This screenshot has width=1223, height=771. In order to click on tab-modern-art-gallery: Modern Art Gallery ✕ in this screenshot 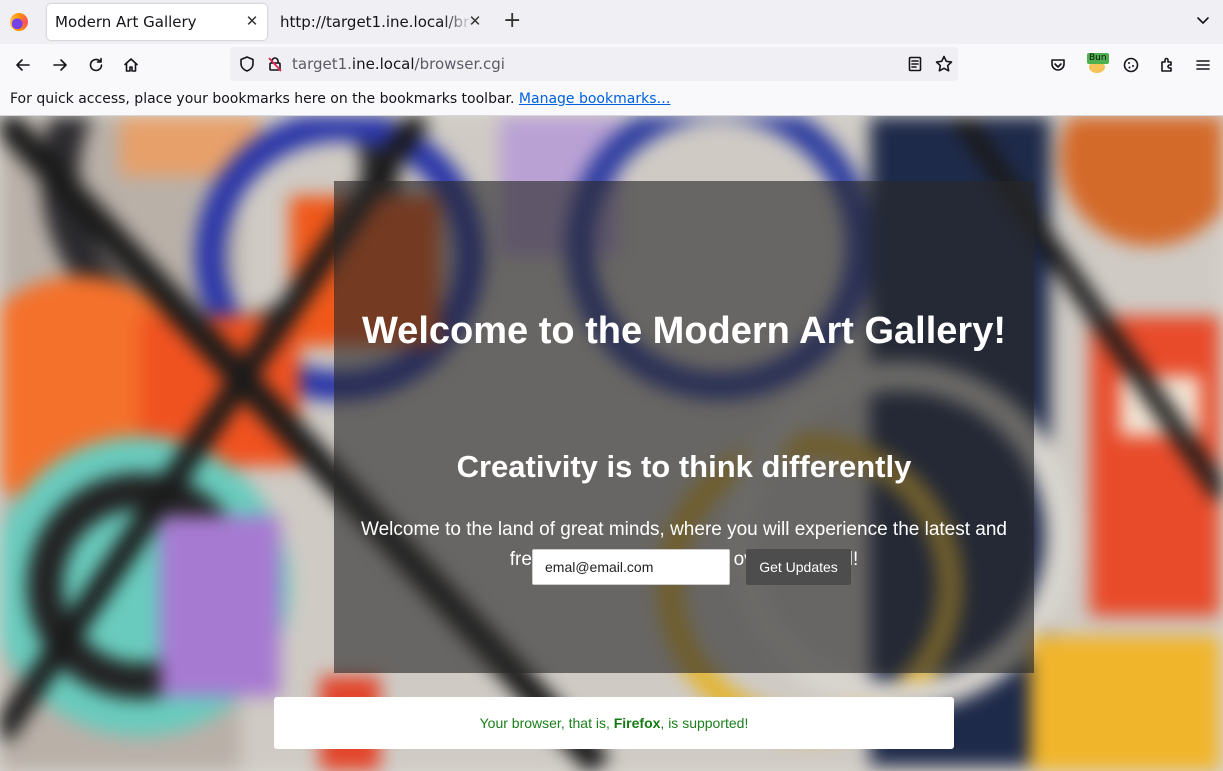, I will do `click(157, 22)`.